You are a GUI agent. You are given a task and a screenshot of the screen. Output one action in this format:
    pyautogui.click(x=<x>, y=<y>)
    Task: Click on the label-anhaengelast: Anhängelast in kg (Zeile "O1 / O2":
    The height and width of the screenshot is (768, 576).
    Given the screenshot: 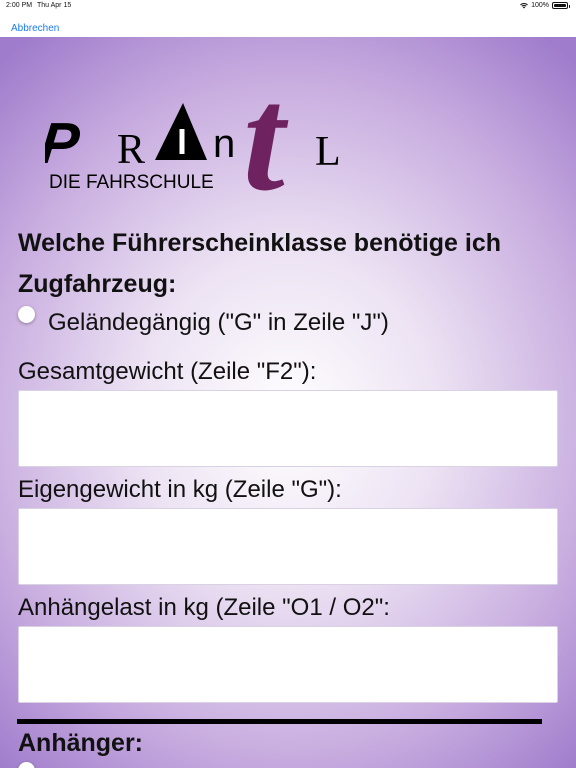 What is the action you would take?
    pyautogui.click(x=204, y=607)
    